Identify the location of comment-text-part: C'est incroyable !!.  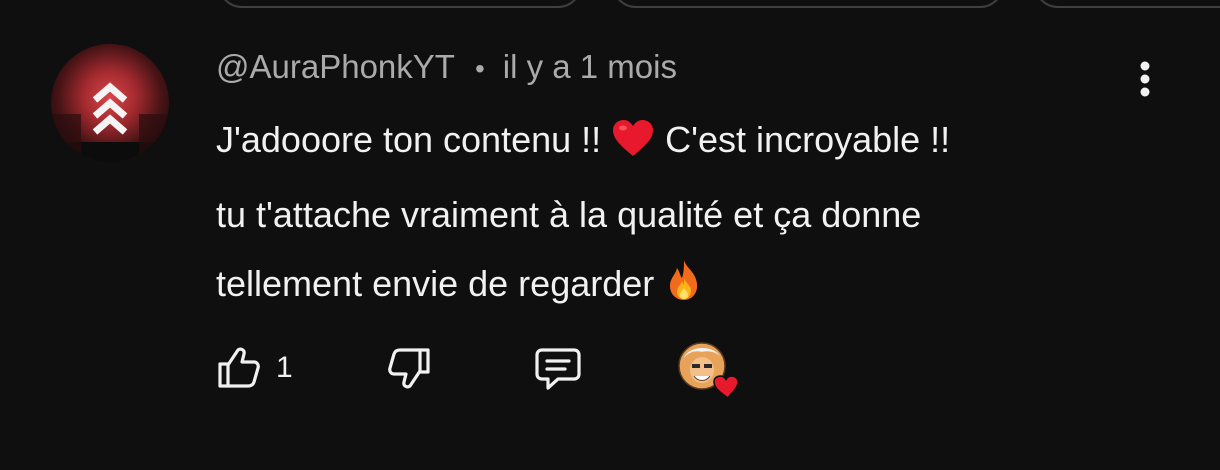
(803, 139).